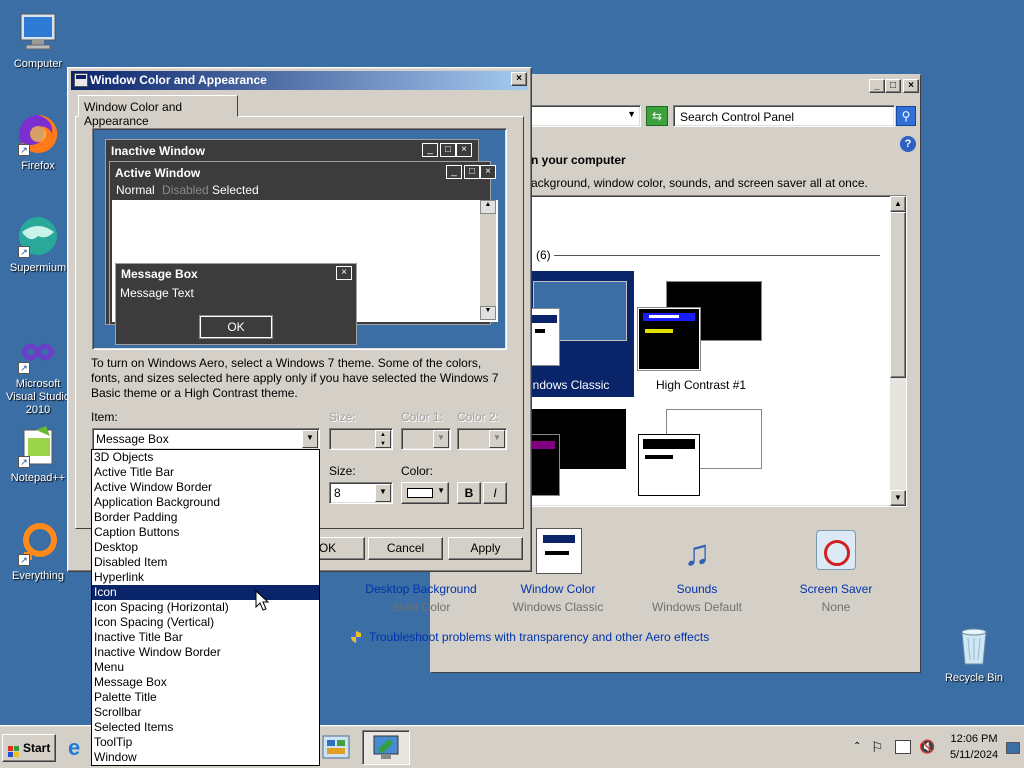  Describe the element at coordinates (24, 462) in the screenshot. I see `shortcut-arrow-icon: ↗` at that location.